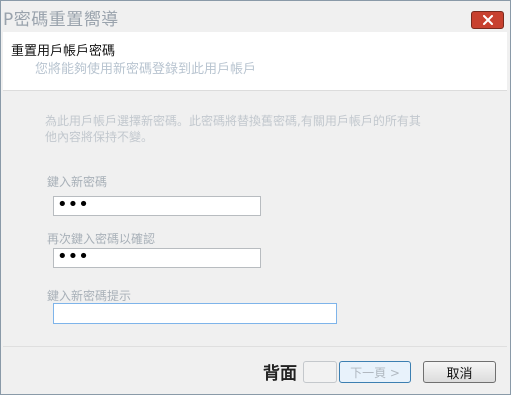  I want to click on close-icon, so click(488, 20).